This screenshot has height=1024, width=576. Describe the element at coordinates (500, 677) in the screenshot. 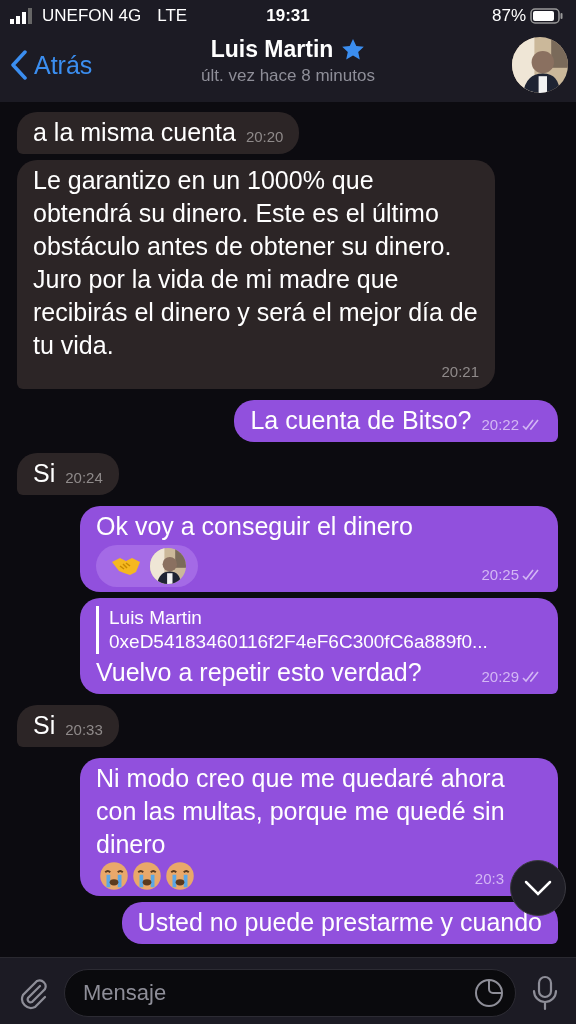

I see `message-time: 20:29` at that location.